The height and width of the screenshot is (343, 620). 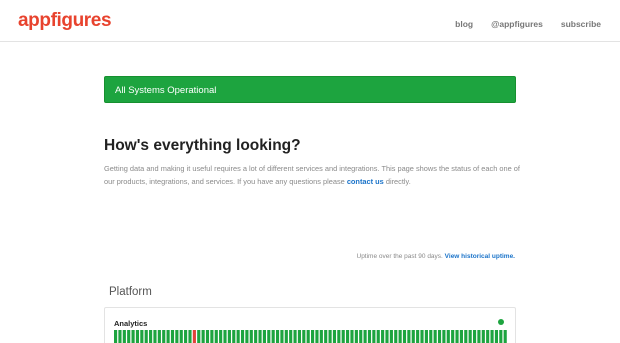 What do you see at coordinates (194, 336) in the screenshot?
I see `uptime-bar-outage` at bounding box center [194, 336].